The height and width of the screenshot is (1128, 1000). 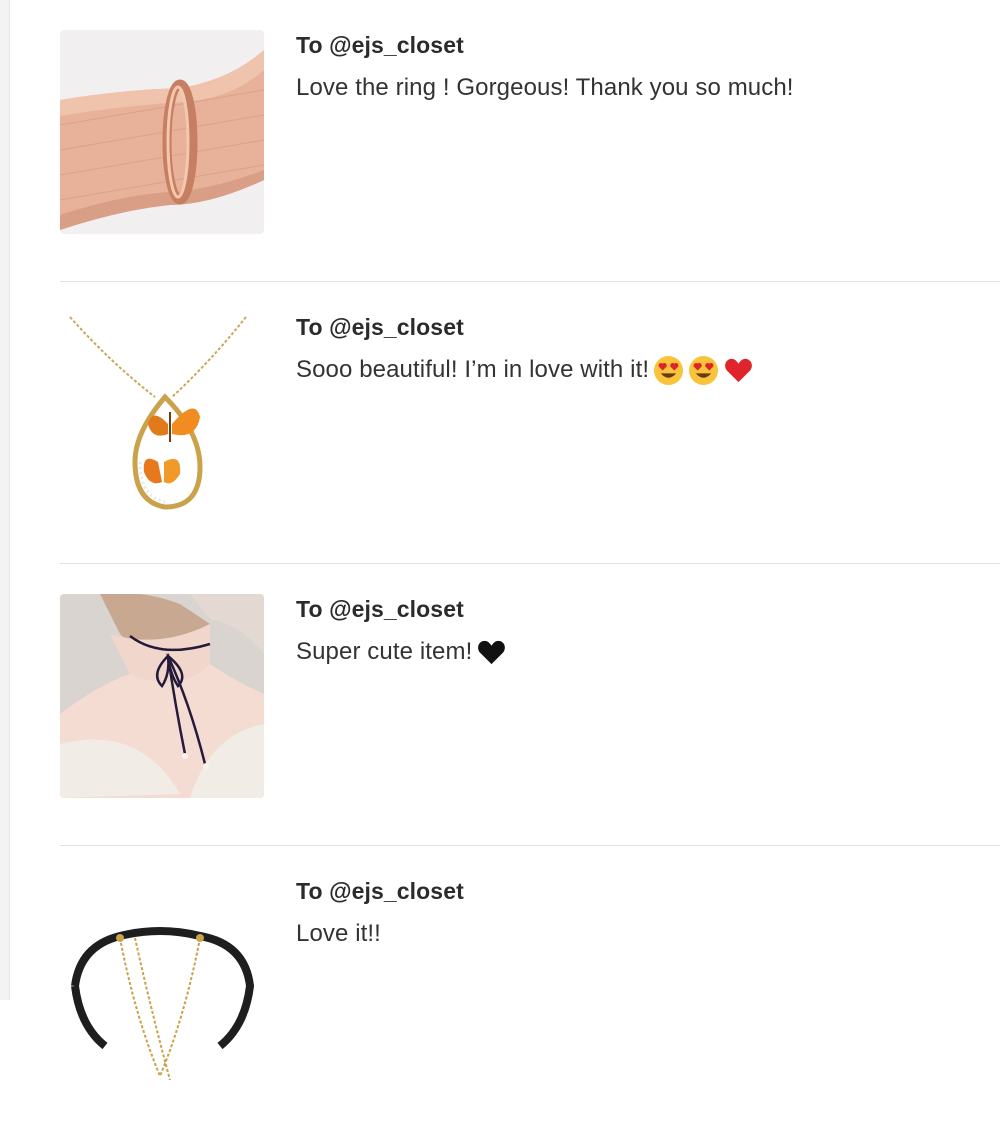 I want to click on layered-choker-necklace-icon, so click(x=162, y=978).